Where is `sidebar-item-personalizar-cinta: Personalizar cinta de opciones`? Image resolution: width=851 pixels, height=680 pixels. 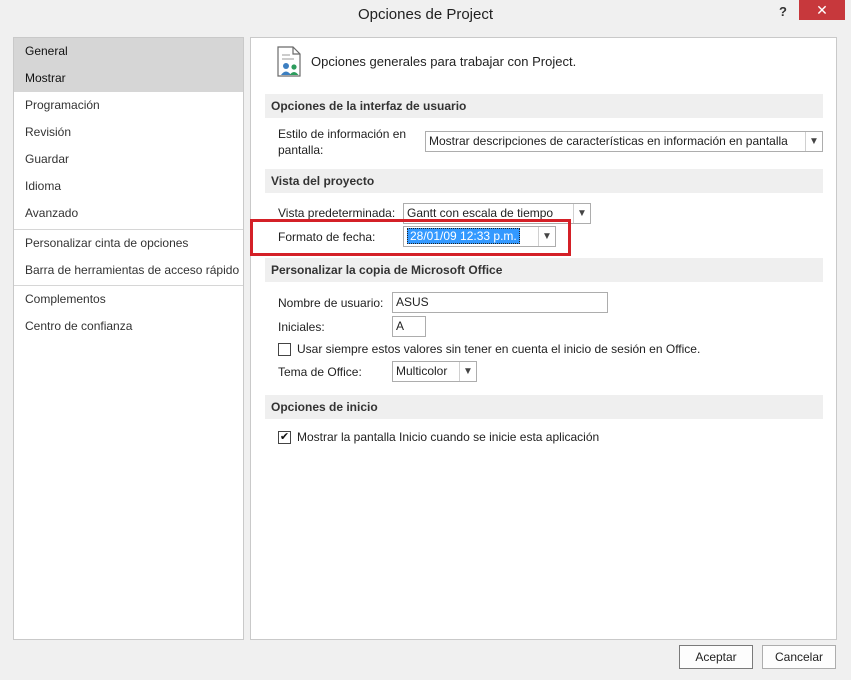
sidebar-item-personalizar-cinta: Personalizar cinta de opciones is located at coordinates (128, 243).